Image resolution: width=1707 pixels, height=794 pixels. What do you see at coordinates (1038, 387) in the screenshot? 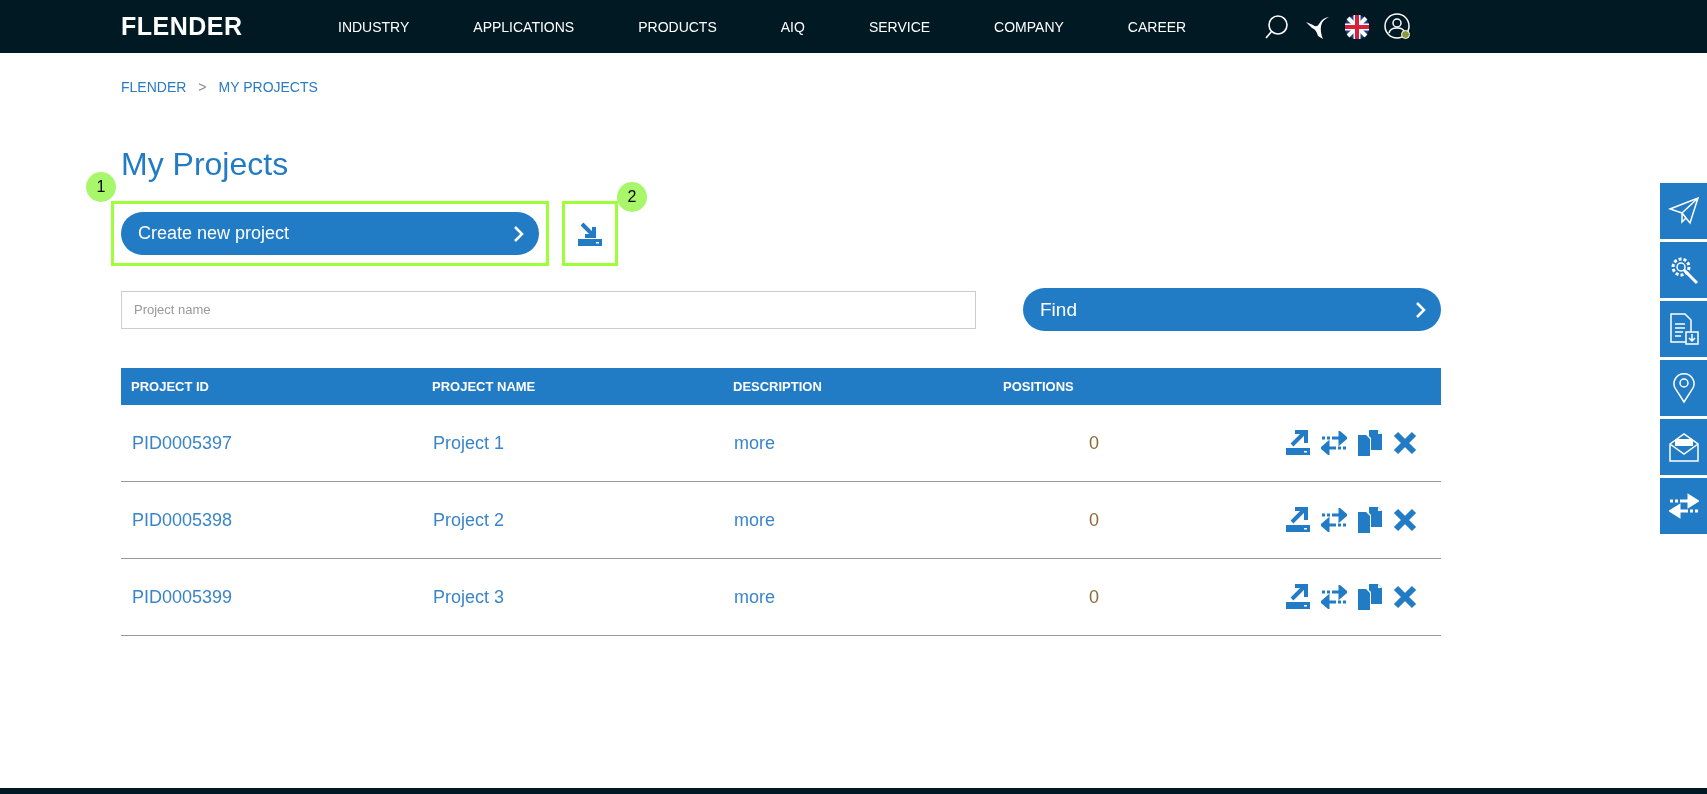
I see `column-header: POSITIONS` at bounding box center [1038, 387].